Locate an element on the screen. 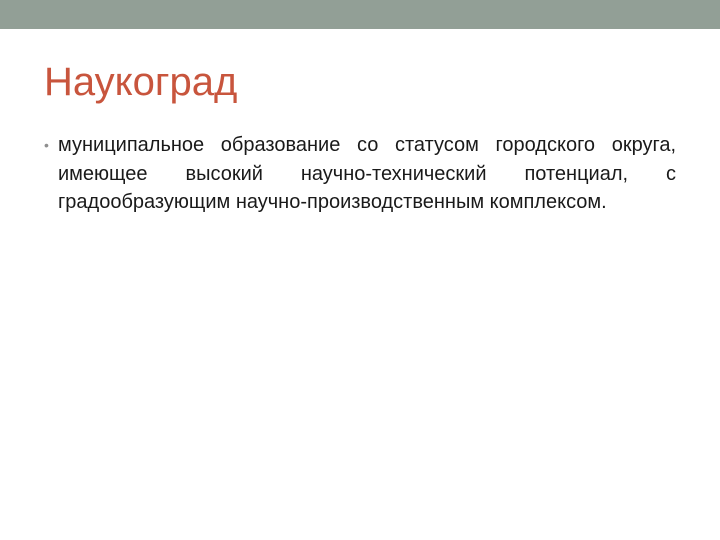  slide-title: Наукоград is located at coordinates (141, 82).